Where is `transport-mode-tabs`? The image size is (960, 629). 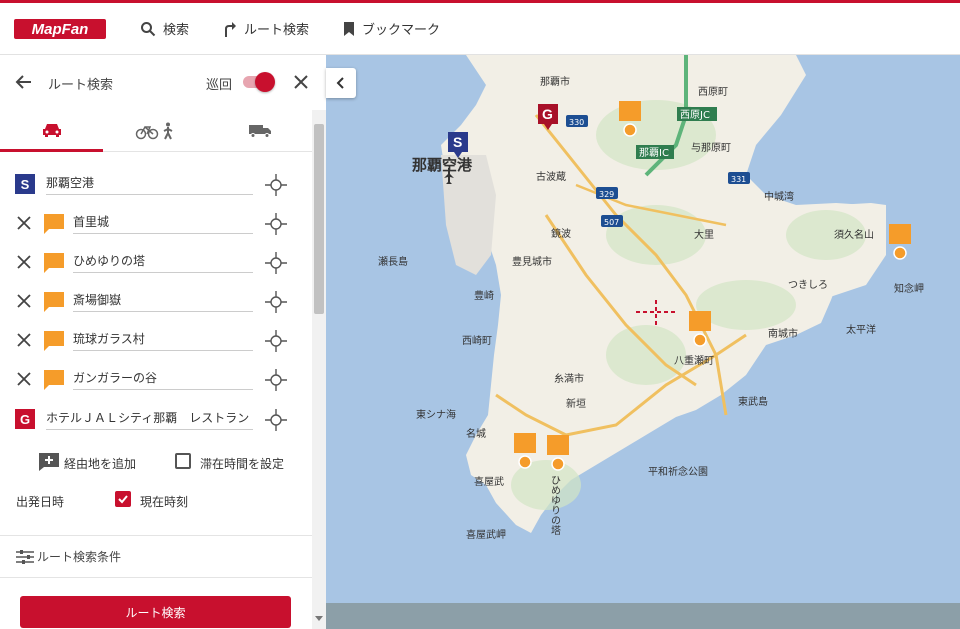 transport-mode-tabs is located at coordinates (156, 131).